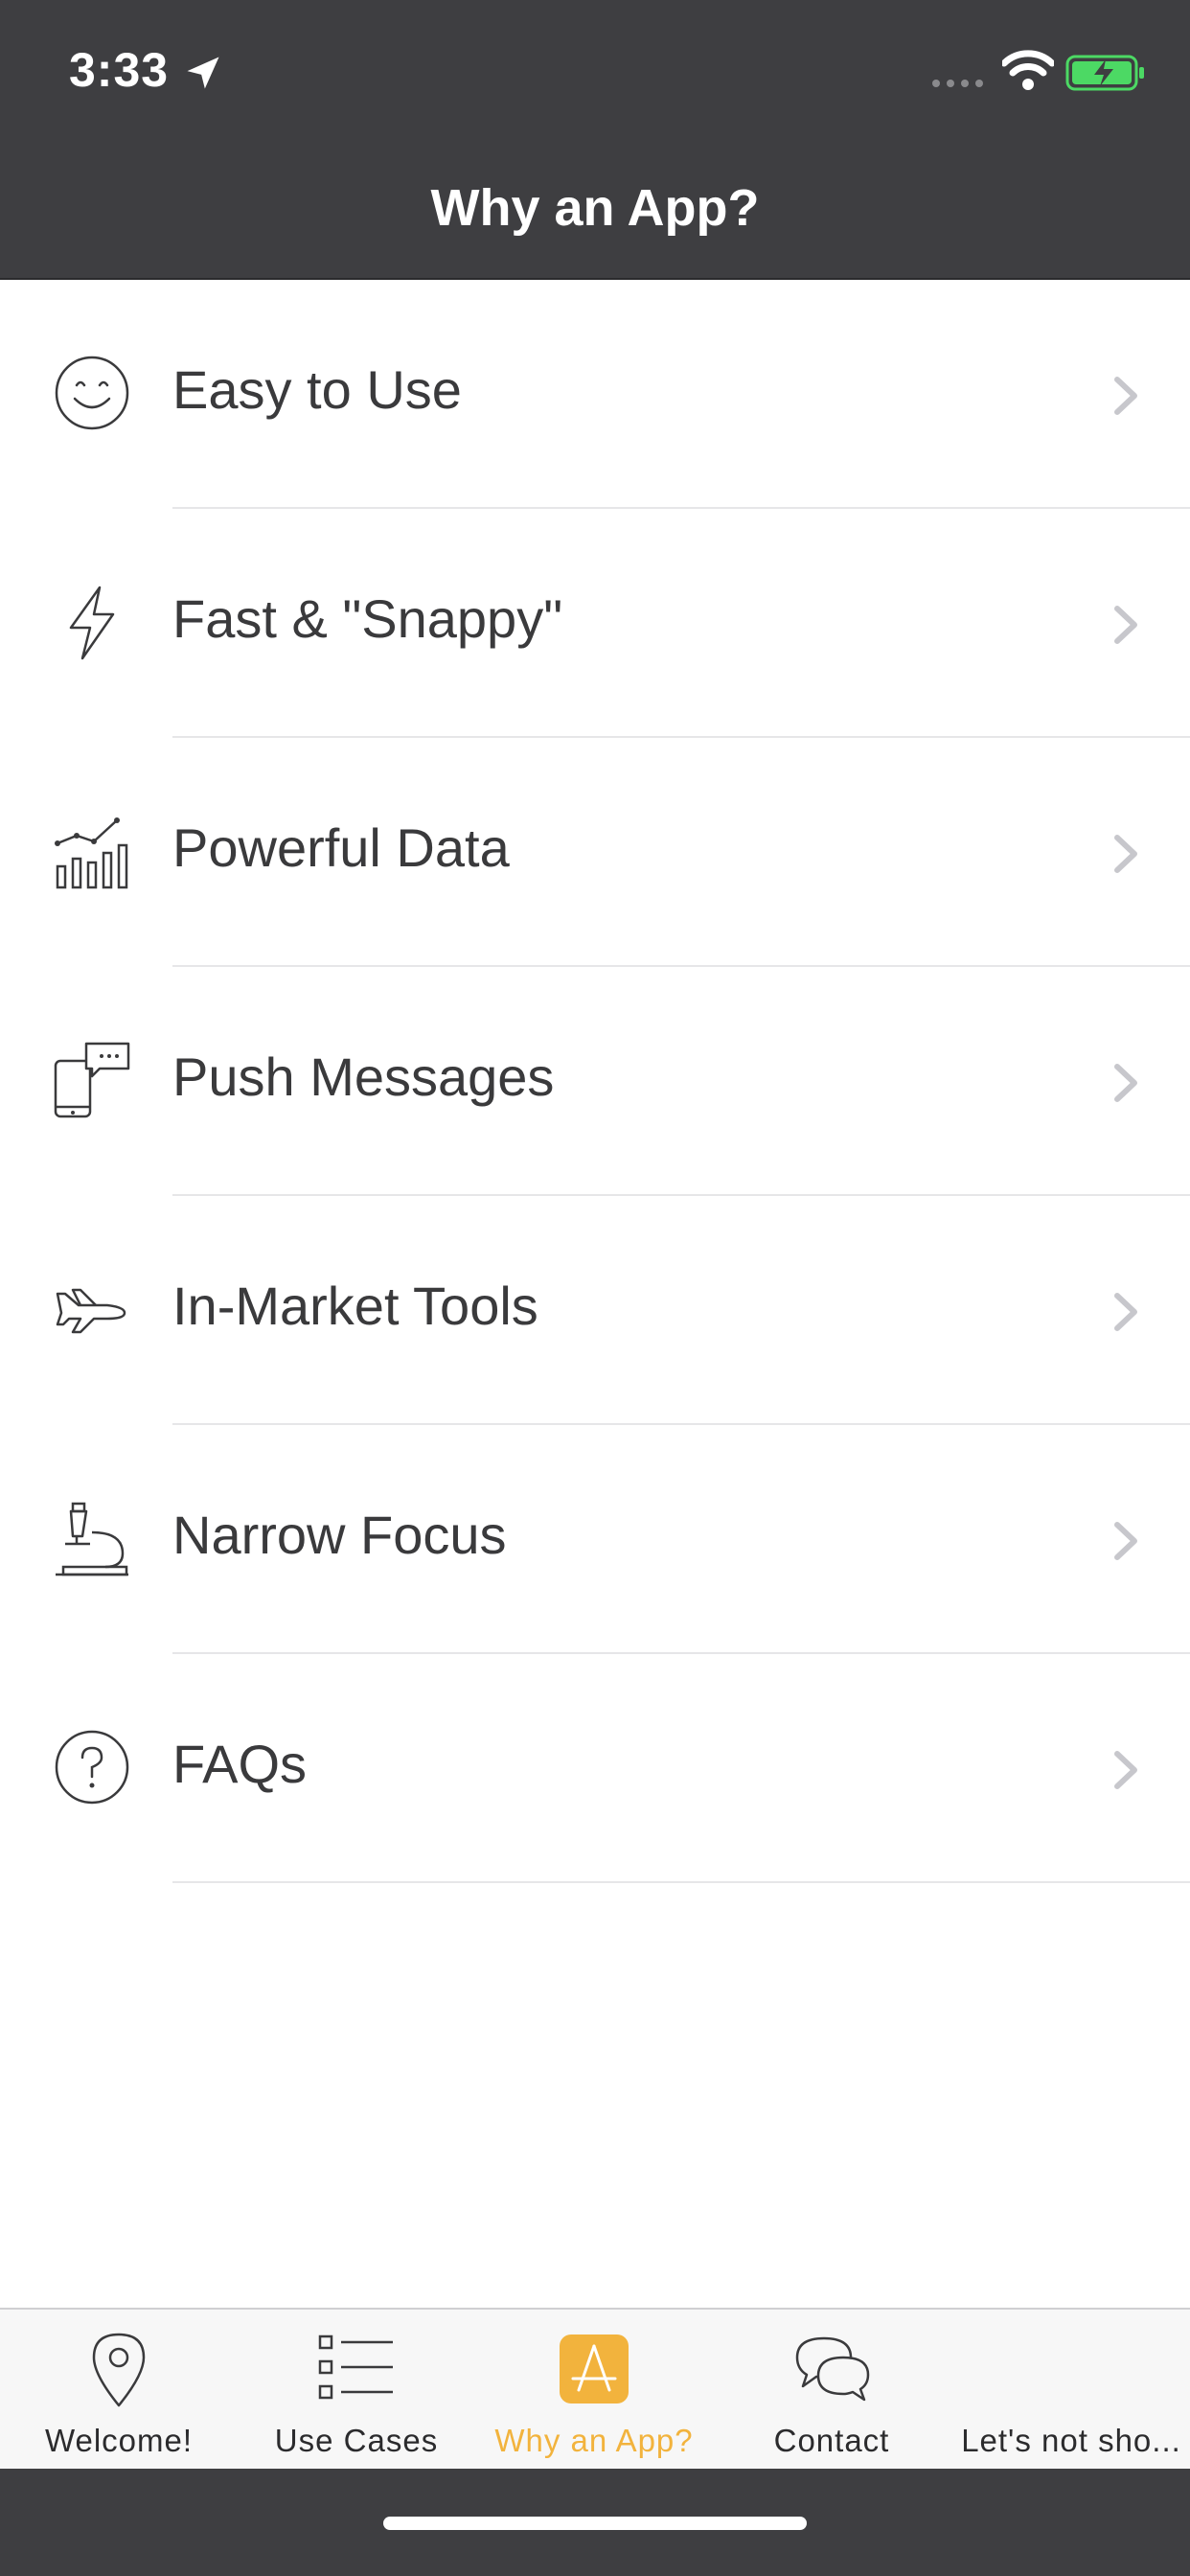  I want to click on list-item-faqs: FAQs, so click(595, 1768).